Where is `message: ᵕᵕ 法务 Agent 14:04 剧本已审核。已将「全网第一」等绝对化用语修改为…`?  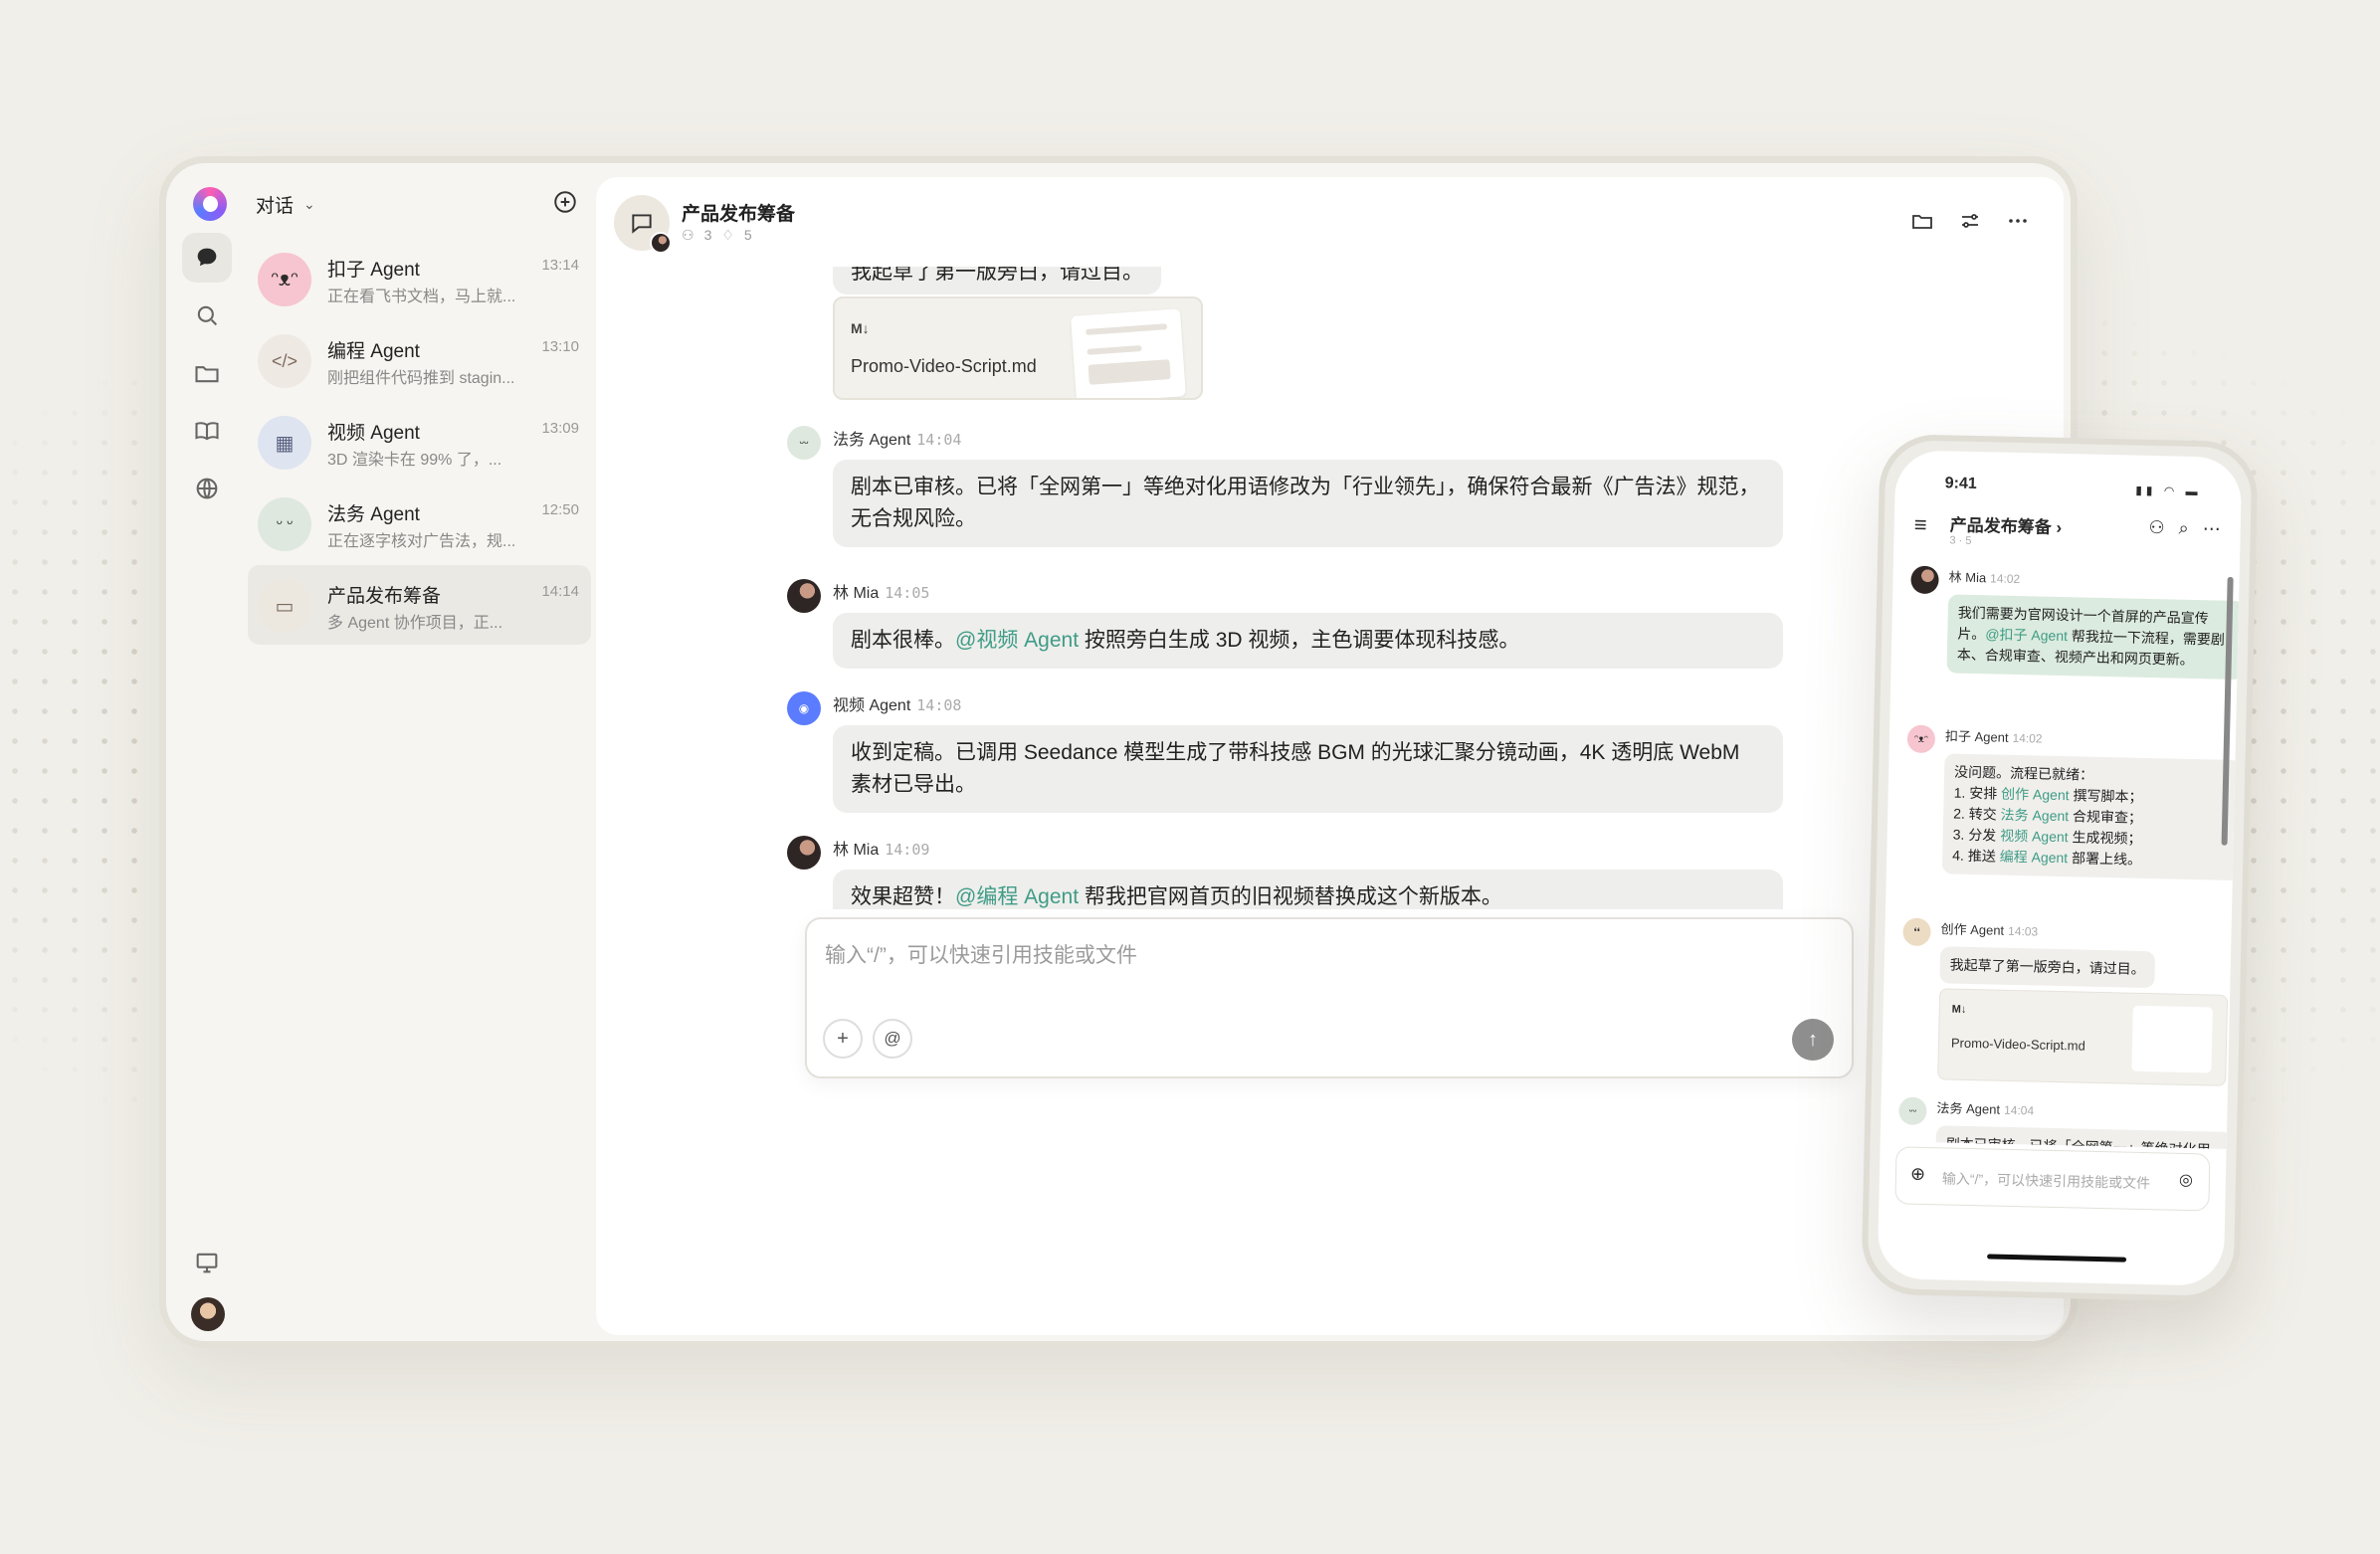 message: ᵕᵕ 法务 Agent 14:04 剧本已审核。已将「全网第一」等绝对化用语修改为… is located at coordinates (2066, 1122).